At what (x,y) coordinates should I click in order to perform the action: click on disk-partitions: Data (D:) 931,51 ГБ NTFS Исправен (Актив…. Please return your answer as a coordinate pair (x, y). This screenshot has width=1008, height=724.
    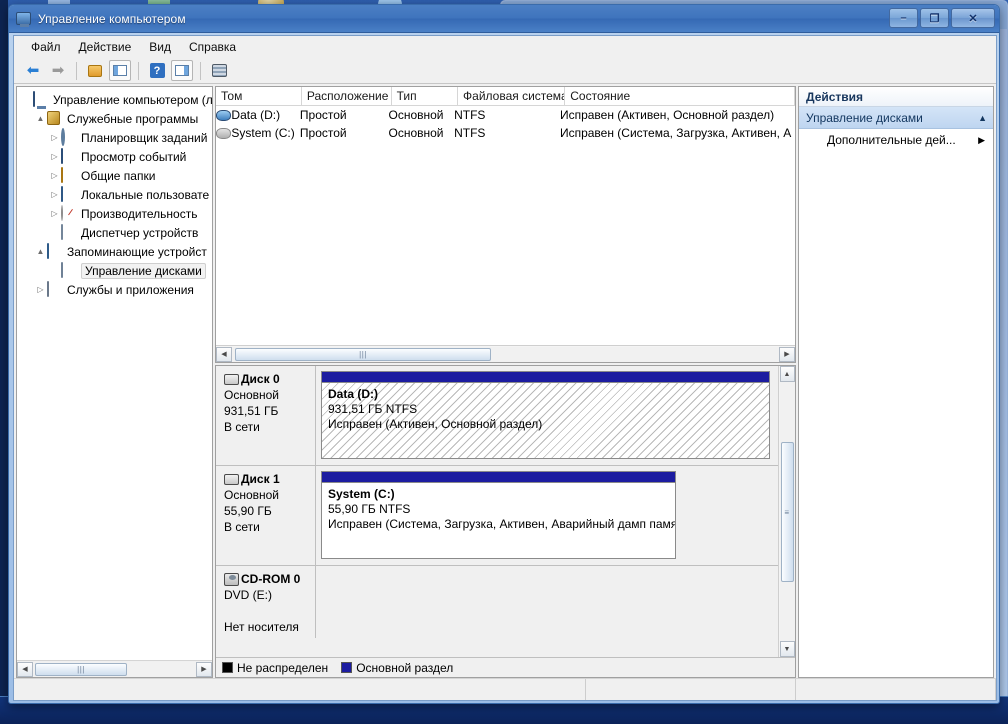
    Looking at the image, I should click on (547, 415).